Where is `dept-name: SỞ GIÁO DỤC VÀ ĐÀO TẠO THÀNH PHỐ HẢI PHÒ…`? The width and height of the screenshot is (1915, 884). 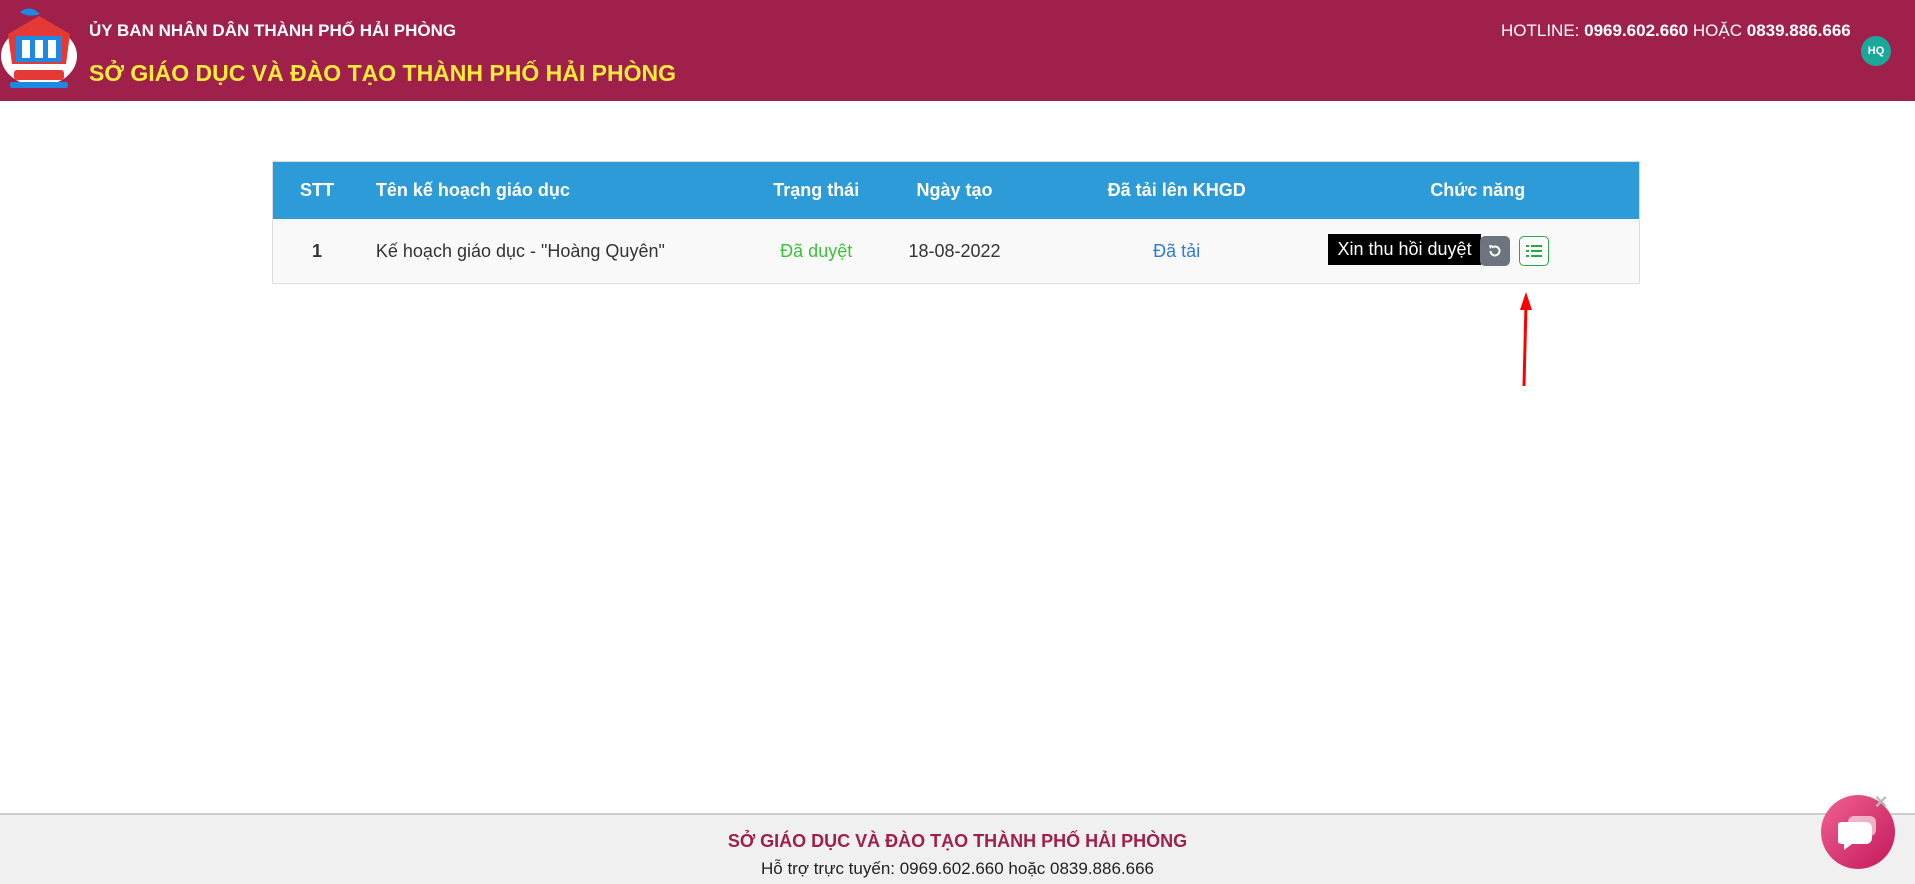 dept-name: SỞ GIÁO DỤC VÀ ĐÀO TẠO THÀNH PHỐ HẢI PHÒ… is located at coordinates (382, 73).